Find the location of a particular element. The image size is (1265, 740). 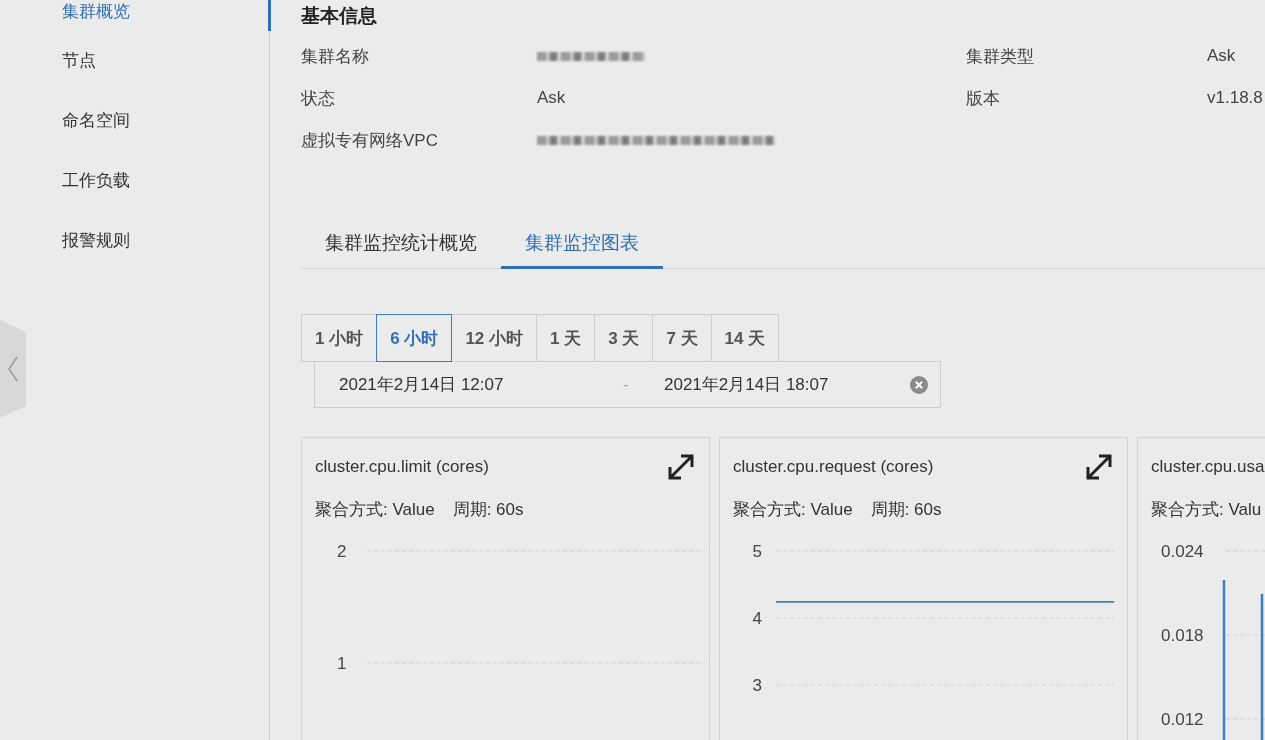

field-label: 状态 is located at coordinates (318, 98).